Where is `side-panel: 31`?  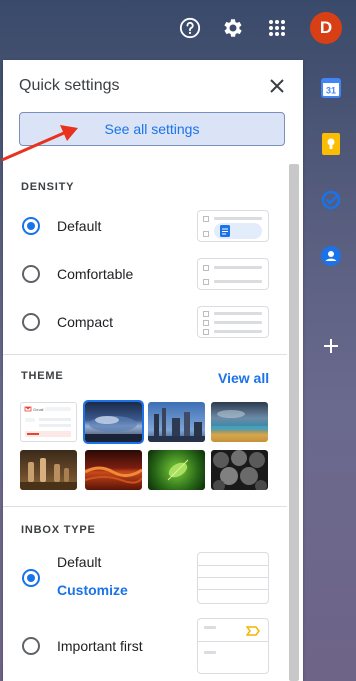
side-panel: 31 is located at coordinates (331, 368).